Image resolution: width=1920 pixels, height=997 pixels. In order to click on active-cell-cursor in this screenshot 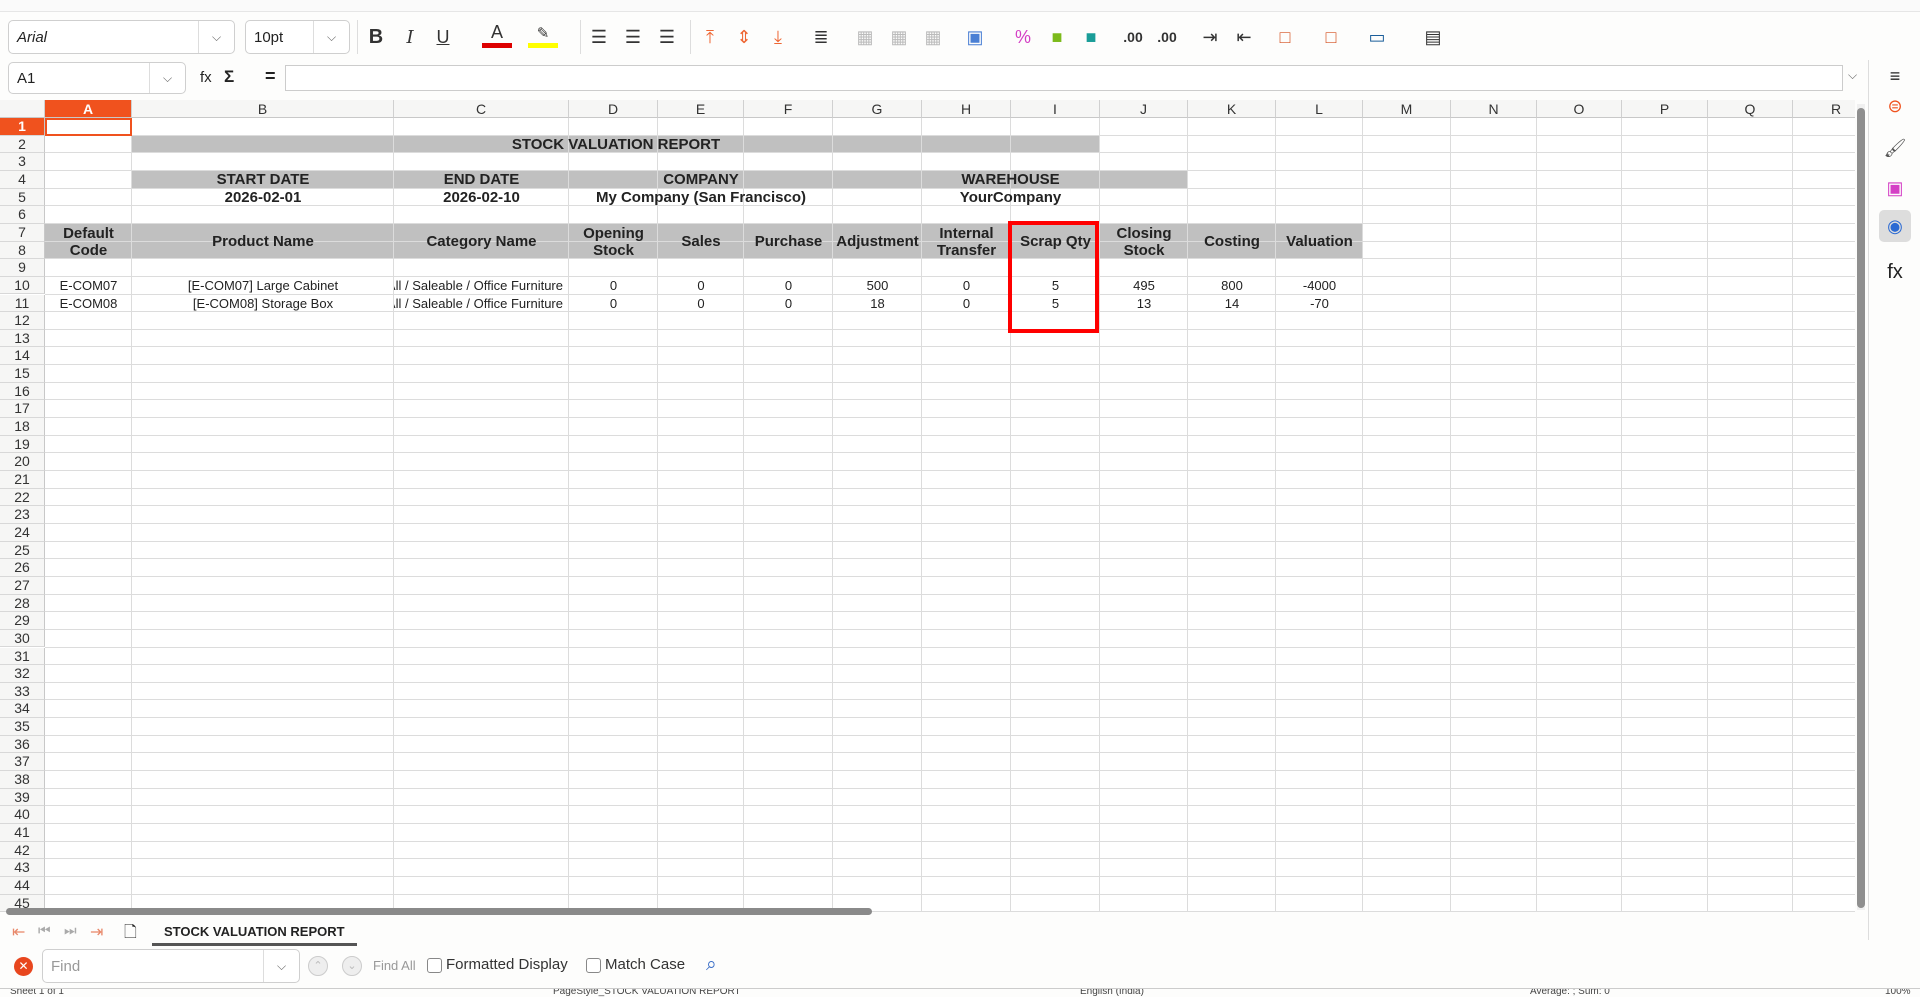, I will do `click(88, 127)`.